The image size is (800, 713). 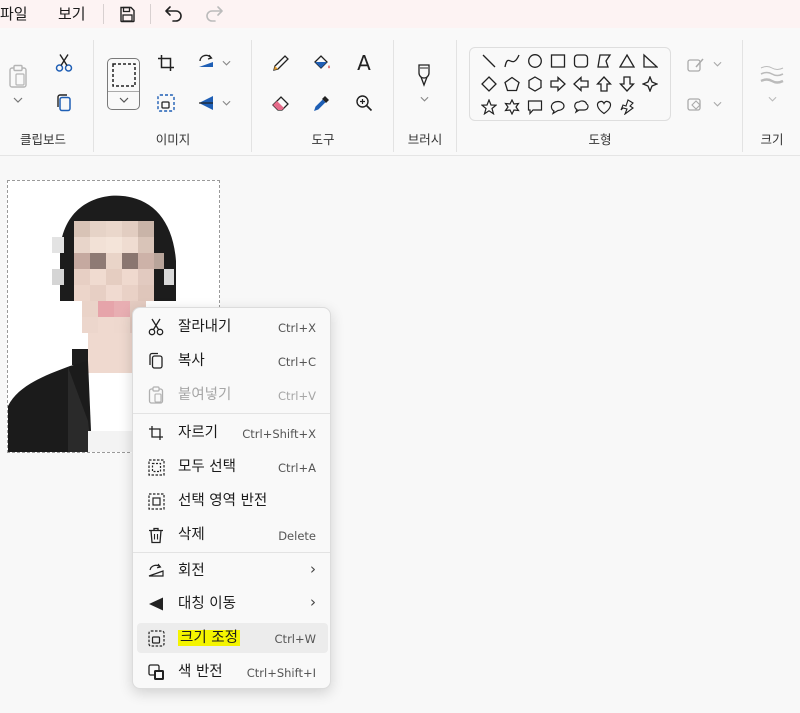 I want to click on menu-item-label: 색 반전, so click(x=200, y=672).